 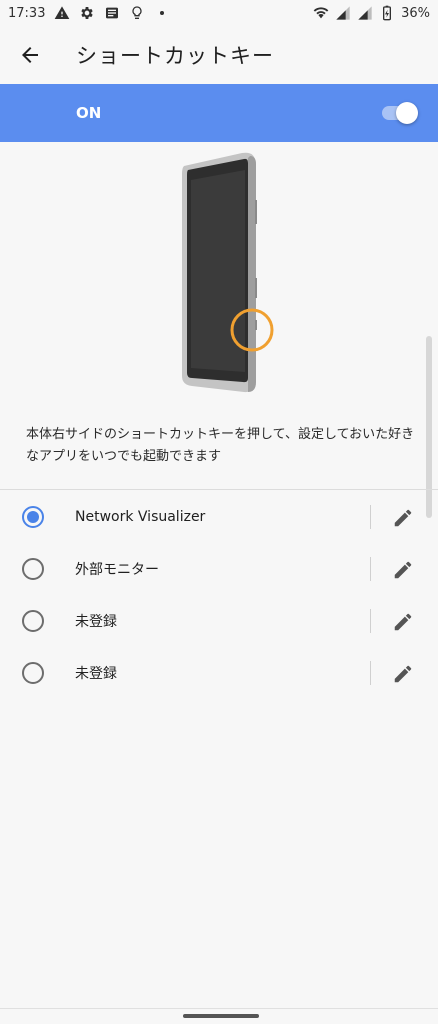 What do you see at coordinates (112, 13) in the screenshot?
I see `news-icon` at bounding box center [112, 13].